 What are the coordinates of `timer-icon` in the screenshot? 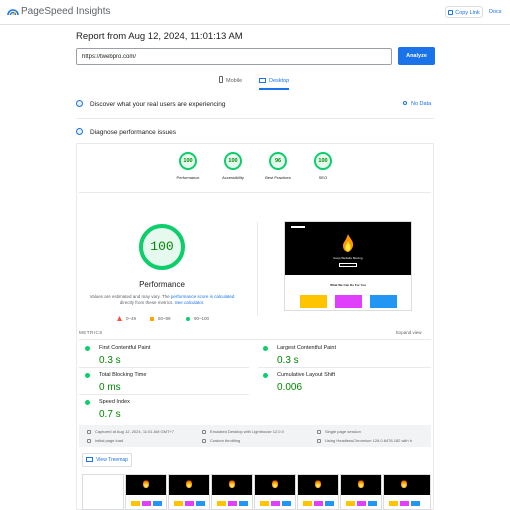 It's located at (89, 441).